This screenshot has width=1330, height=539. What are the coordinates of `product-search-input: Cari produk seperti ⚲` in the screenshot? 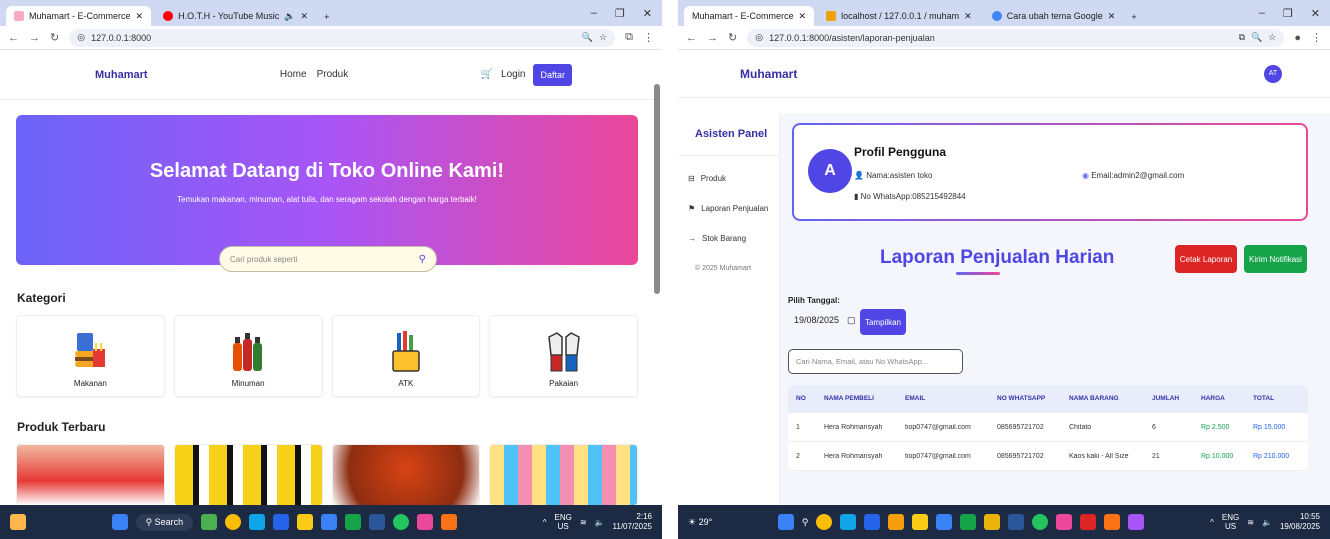 It's located at (328, 259).